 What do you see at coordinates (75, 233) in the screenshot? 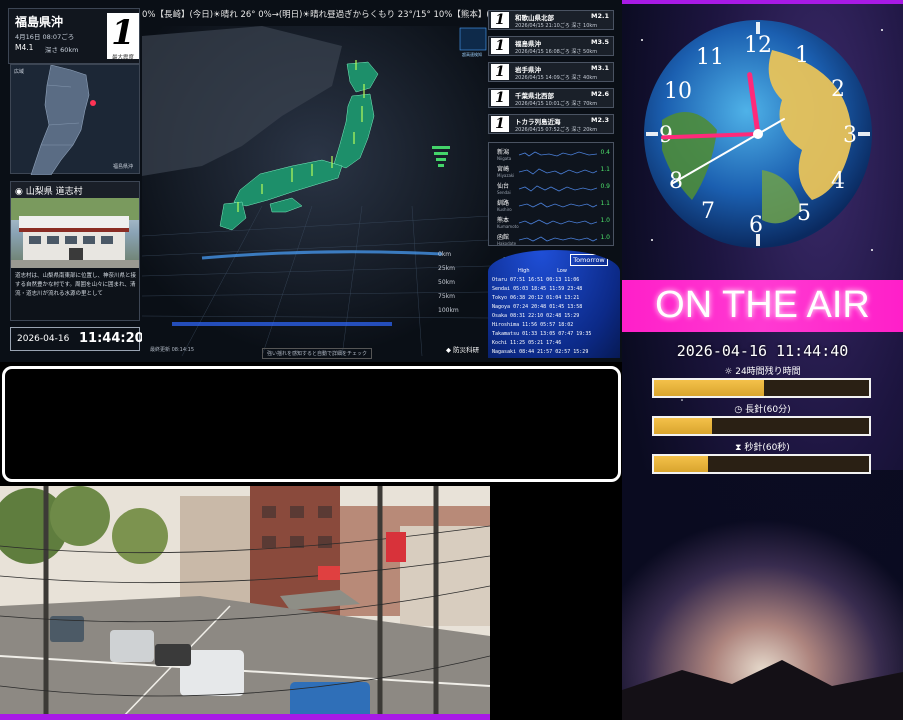
I see `place-photo` at bounding box center [75, 233].